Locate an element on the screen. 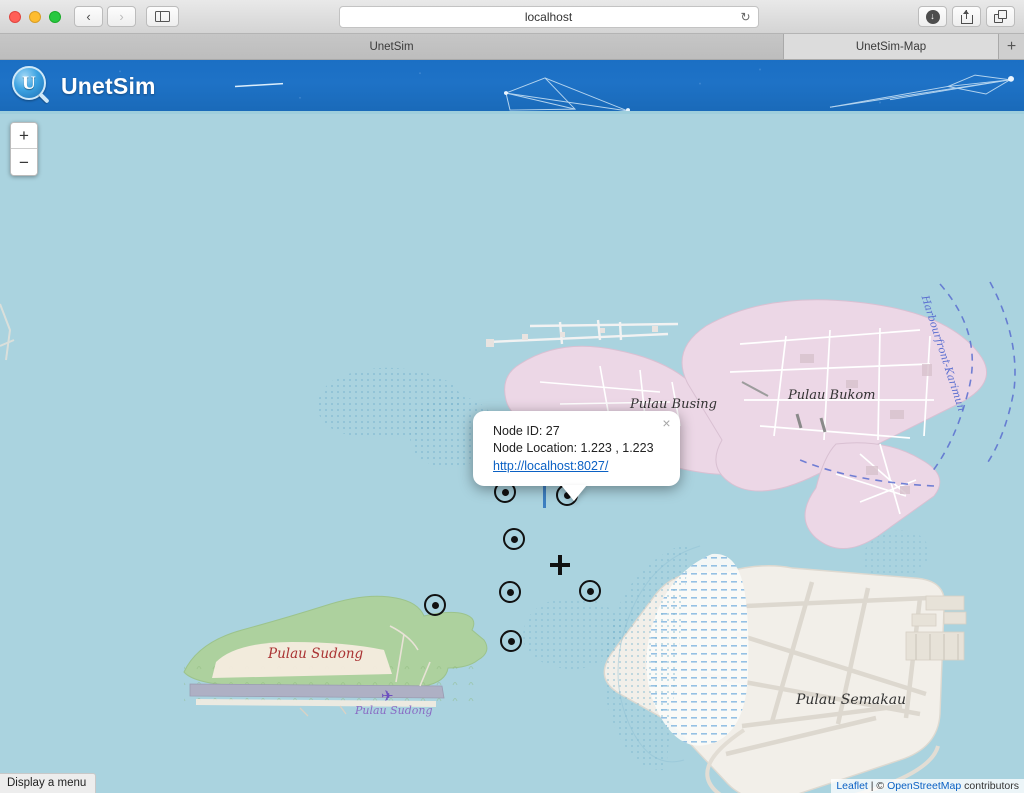  close-window-button is located at coordinates (15, 16).